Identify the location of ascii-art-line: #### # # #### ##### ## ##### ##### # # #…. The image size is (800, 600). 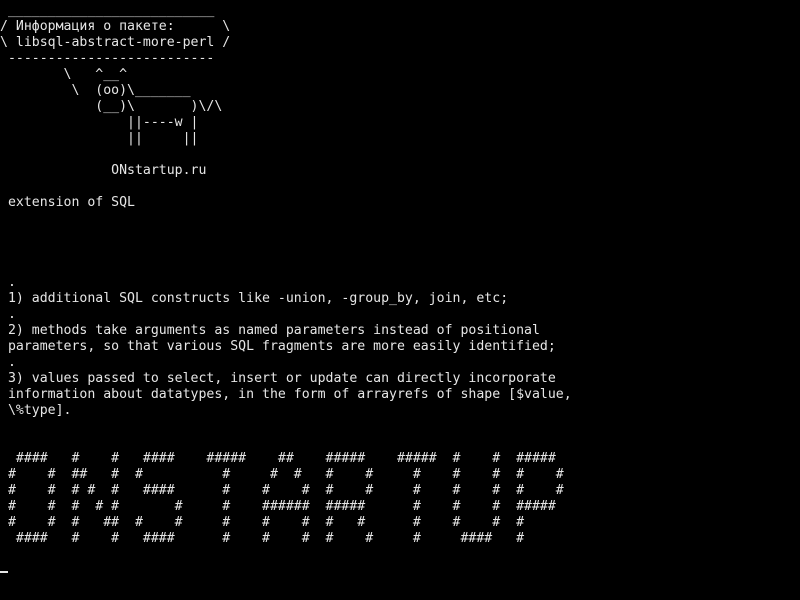
(278, 458).